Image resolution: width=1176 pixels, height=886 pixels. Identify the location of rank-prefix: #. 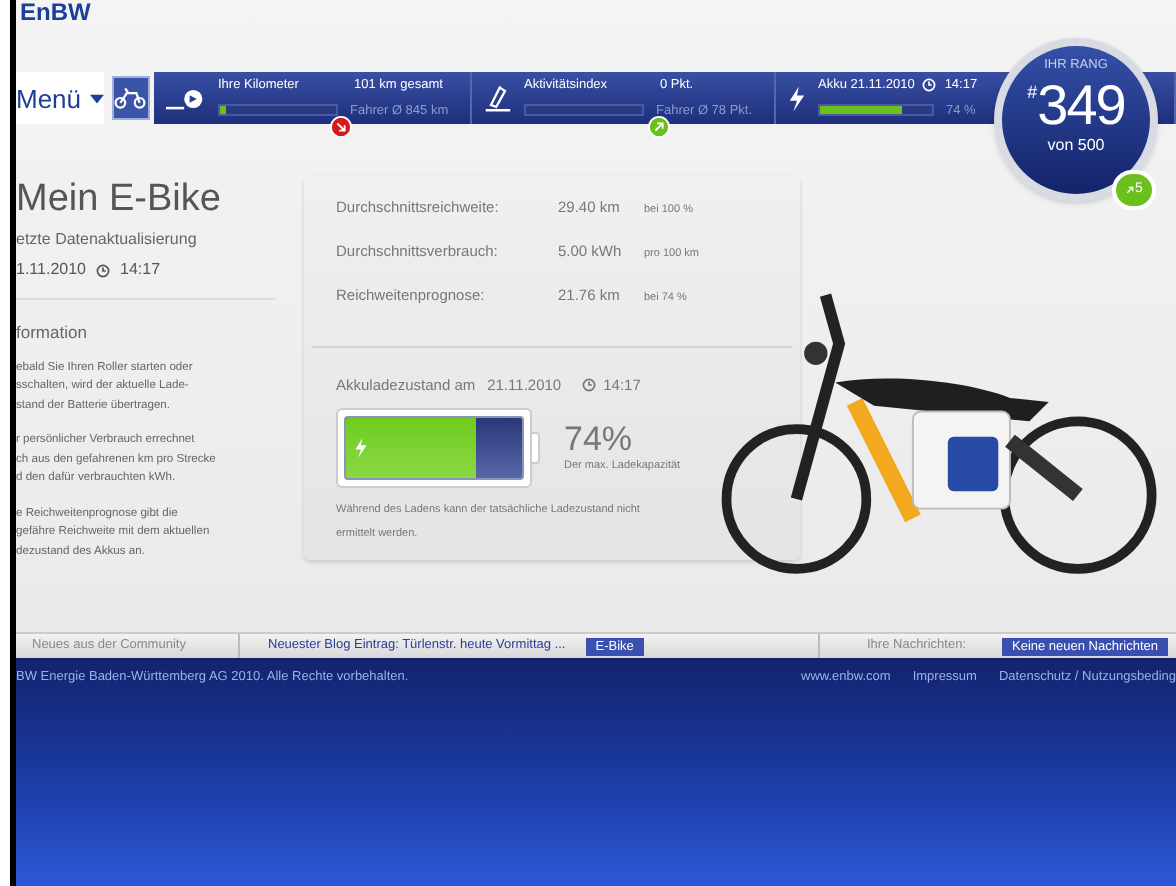
(1032, 92).